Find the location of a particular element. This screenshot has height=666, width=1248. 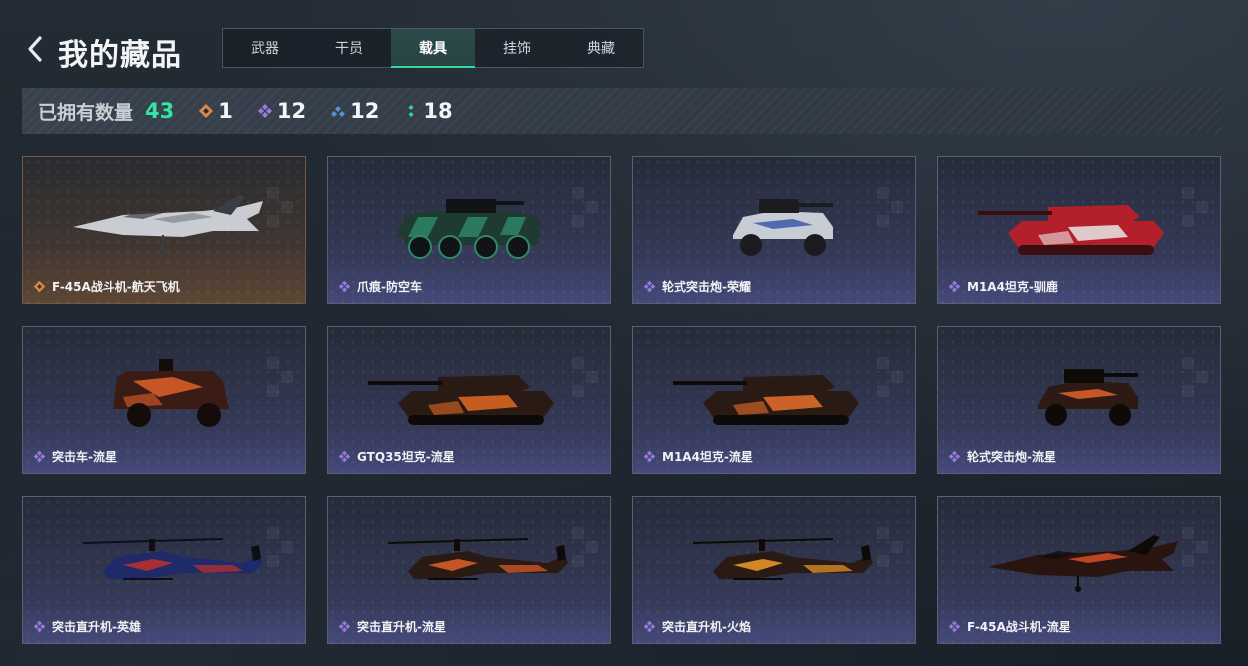

owned-label: 已拥有数量 is located at coordinates (86, 112).